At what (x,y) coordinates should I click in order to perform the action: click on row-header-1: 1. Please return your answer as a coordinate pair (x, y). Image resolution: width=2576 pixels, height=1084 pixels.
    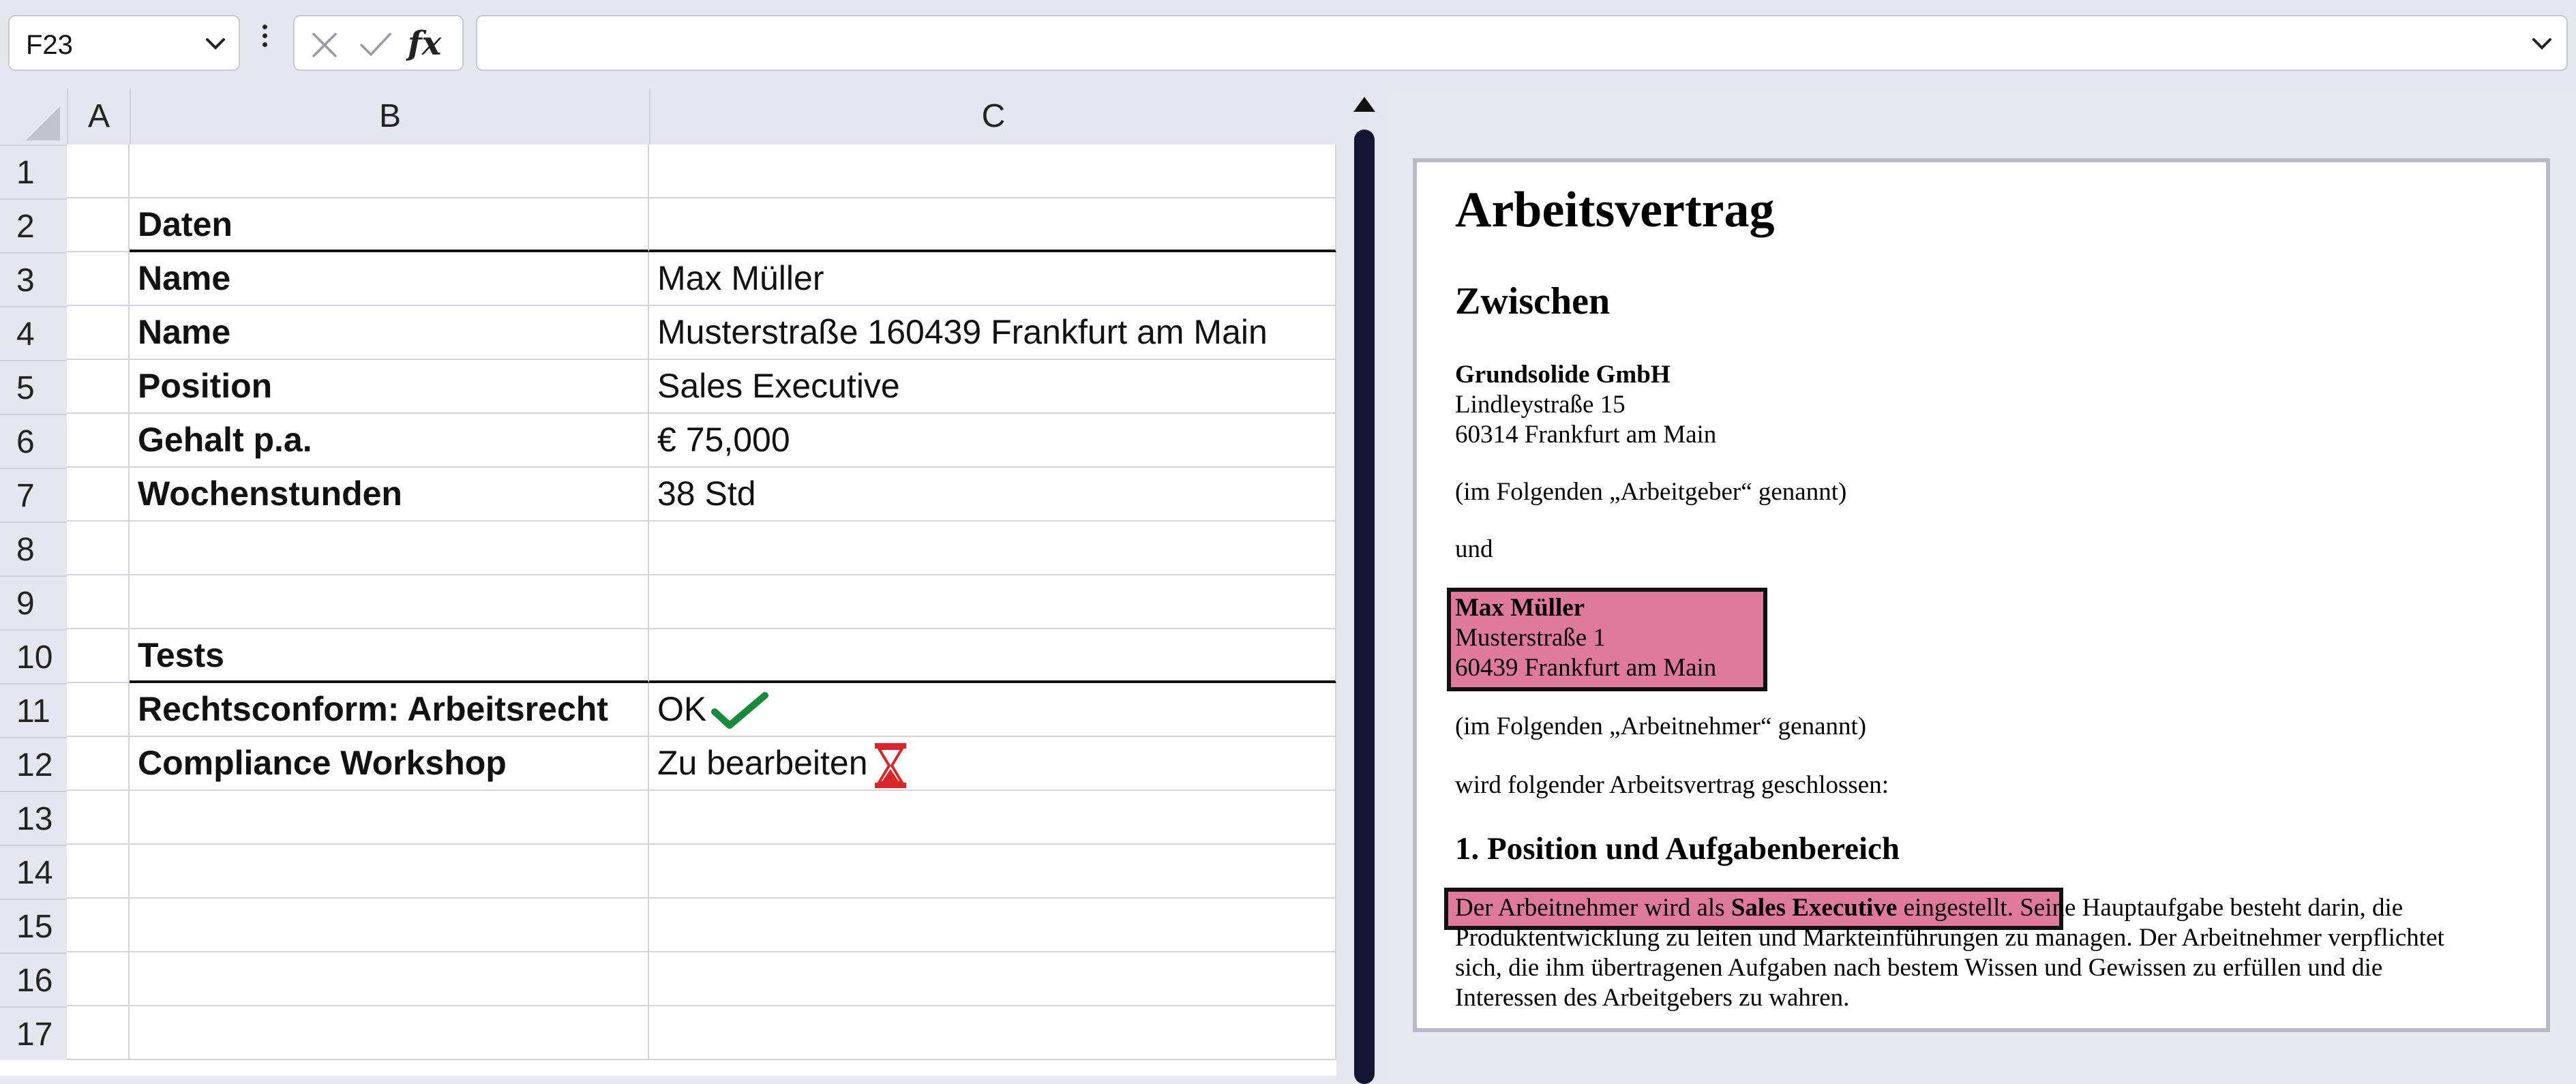
    Looking at the image, I should click on (33, 171).